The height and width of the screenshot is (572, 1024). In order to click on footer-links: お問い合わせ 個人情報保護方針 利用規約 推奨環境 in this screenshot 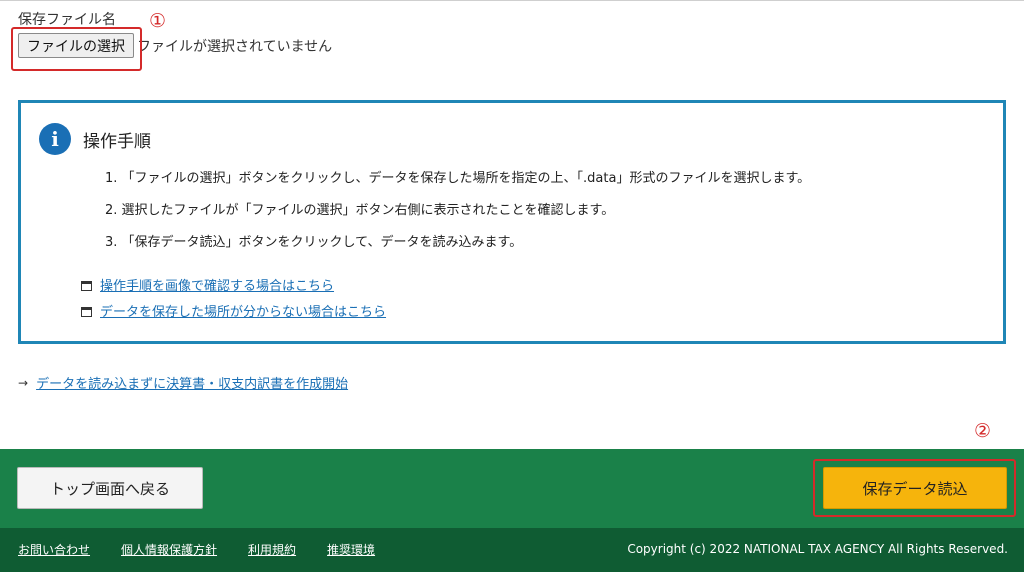, I will do `click(212, 549)`.